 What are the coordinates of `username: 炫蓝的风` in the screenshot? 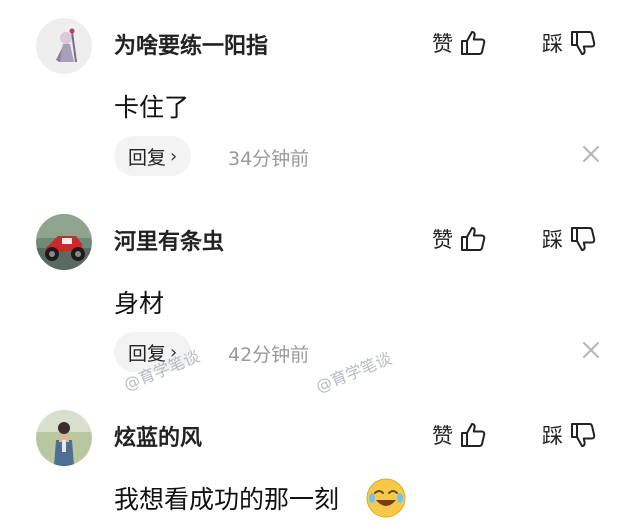 It's located at (158, 436).